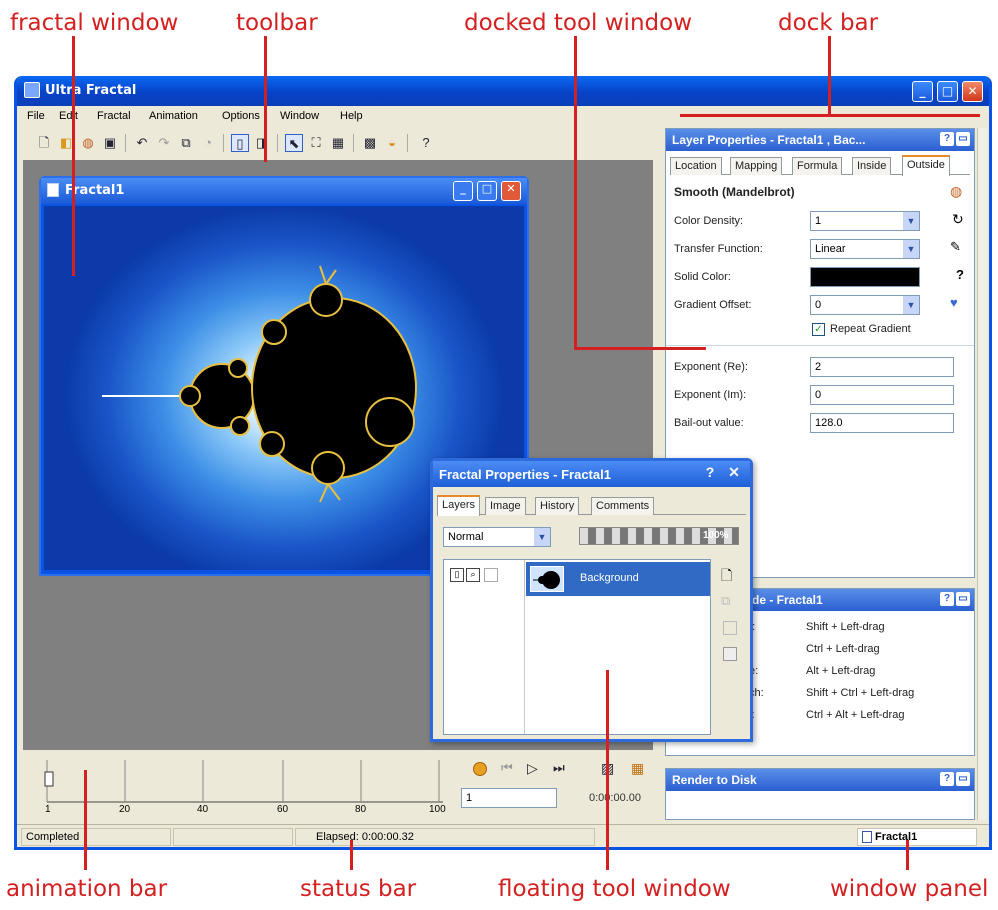  Describe the element at coordinates (872, 166) in the screenshot. I see `tab-inside: Inside` at that location.